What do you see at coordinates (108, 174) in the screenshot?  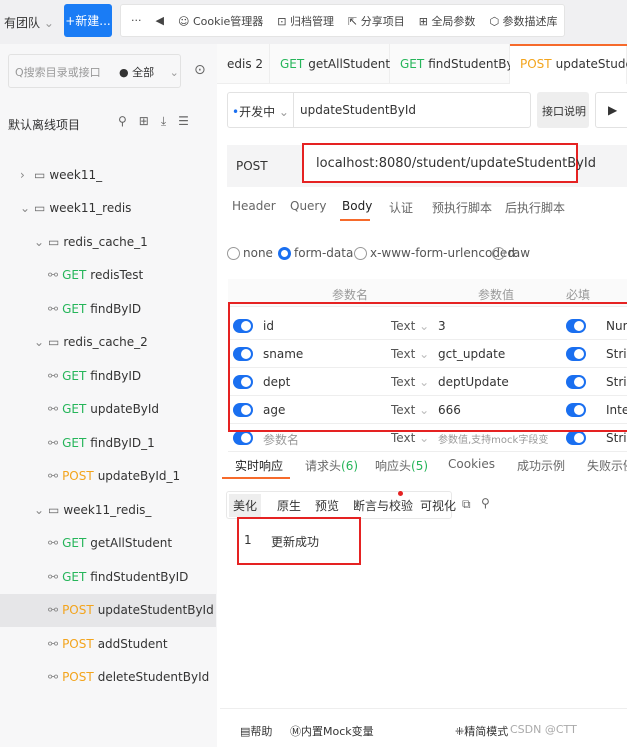 I see `tree-item: › ▭ week11_` at bounding box center [108, 174].